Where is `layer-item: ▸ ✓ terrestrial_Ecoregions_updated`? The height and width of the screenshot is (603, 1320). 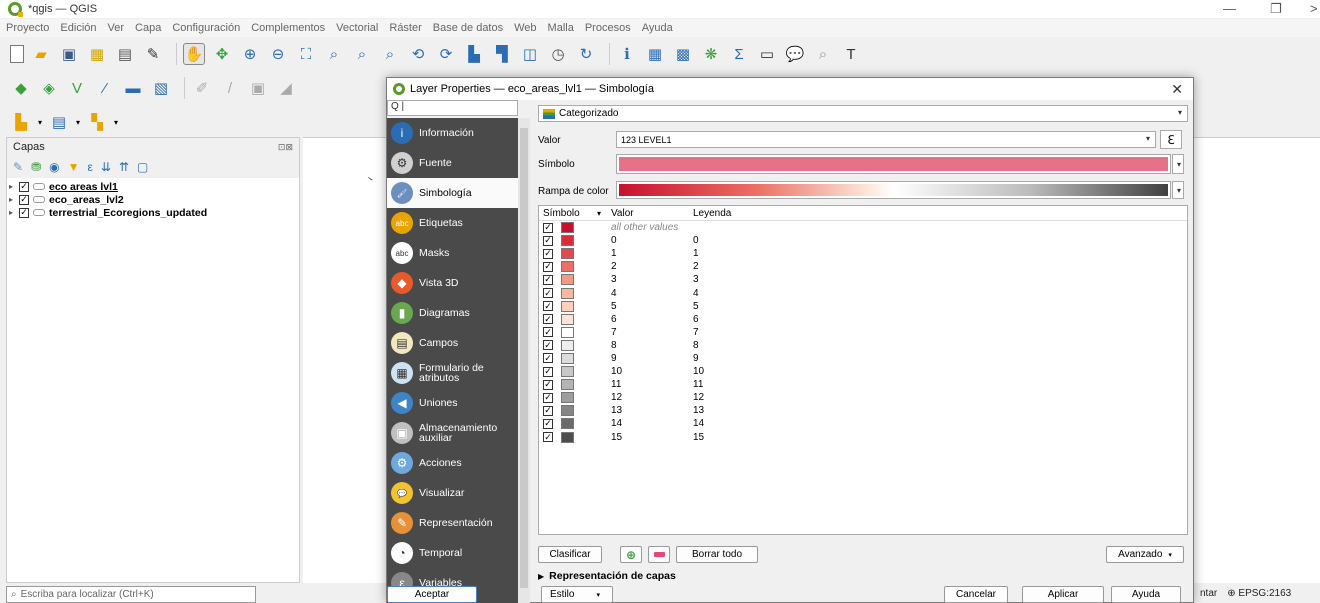 layer-item: ▸ ✓ terrestrial_Ecoregions_updated is located at coordinates (153, 212).